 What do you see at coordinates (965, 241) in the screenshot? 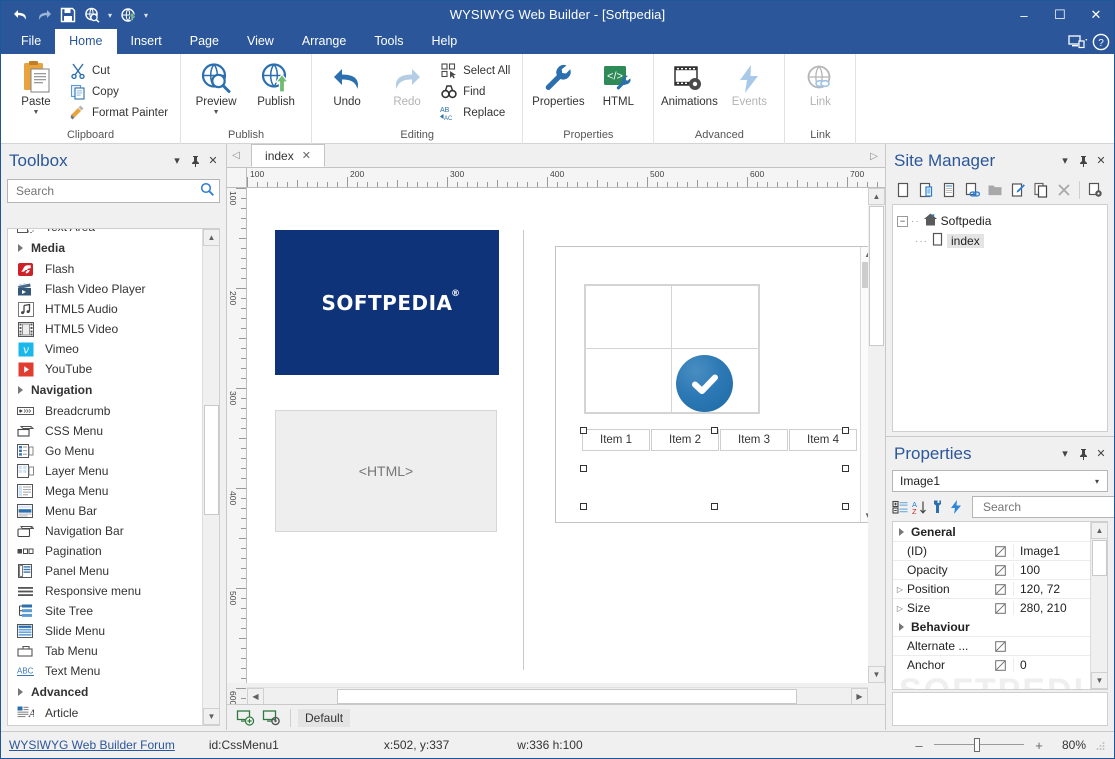
I see `tree-item-label-index: index` at bounding box center [965, 241].